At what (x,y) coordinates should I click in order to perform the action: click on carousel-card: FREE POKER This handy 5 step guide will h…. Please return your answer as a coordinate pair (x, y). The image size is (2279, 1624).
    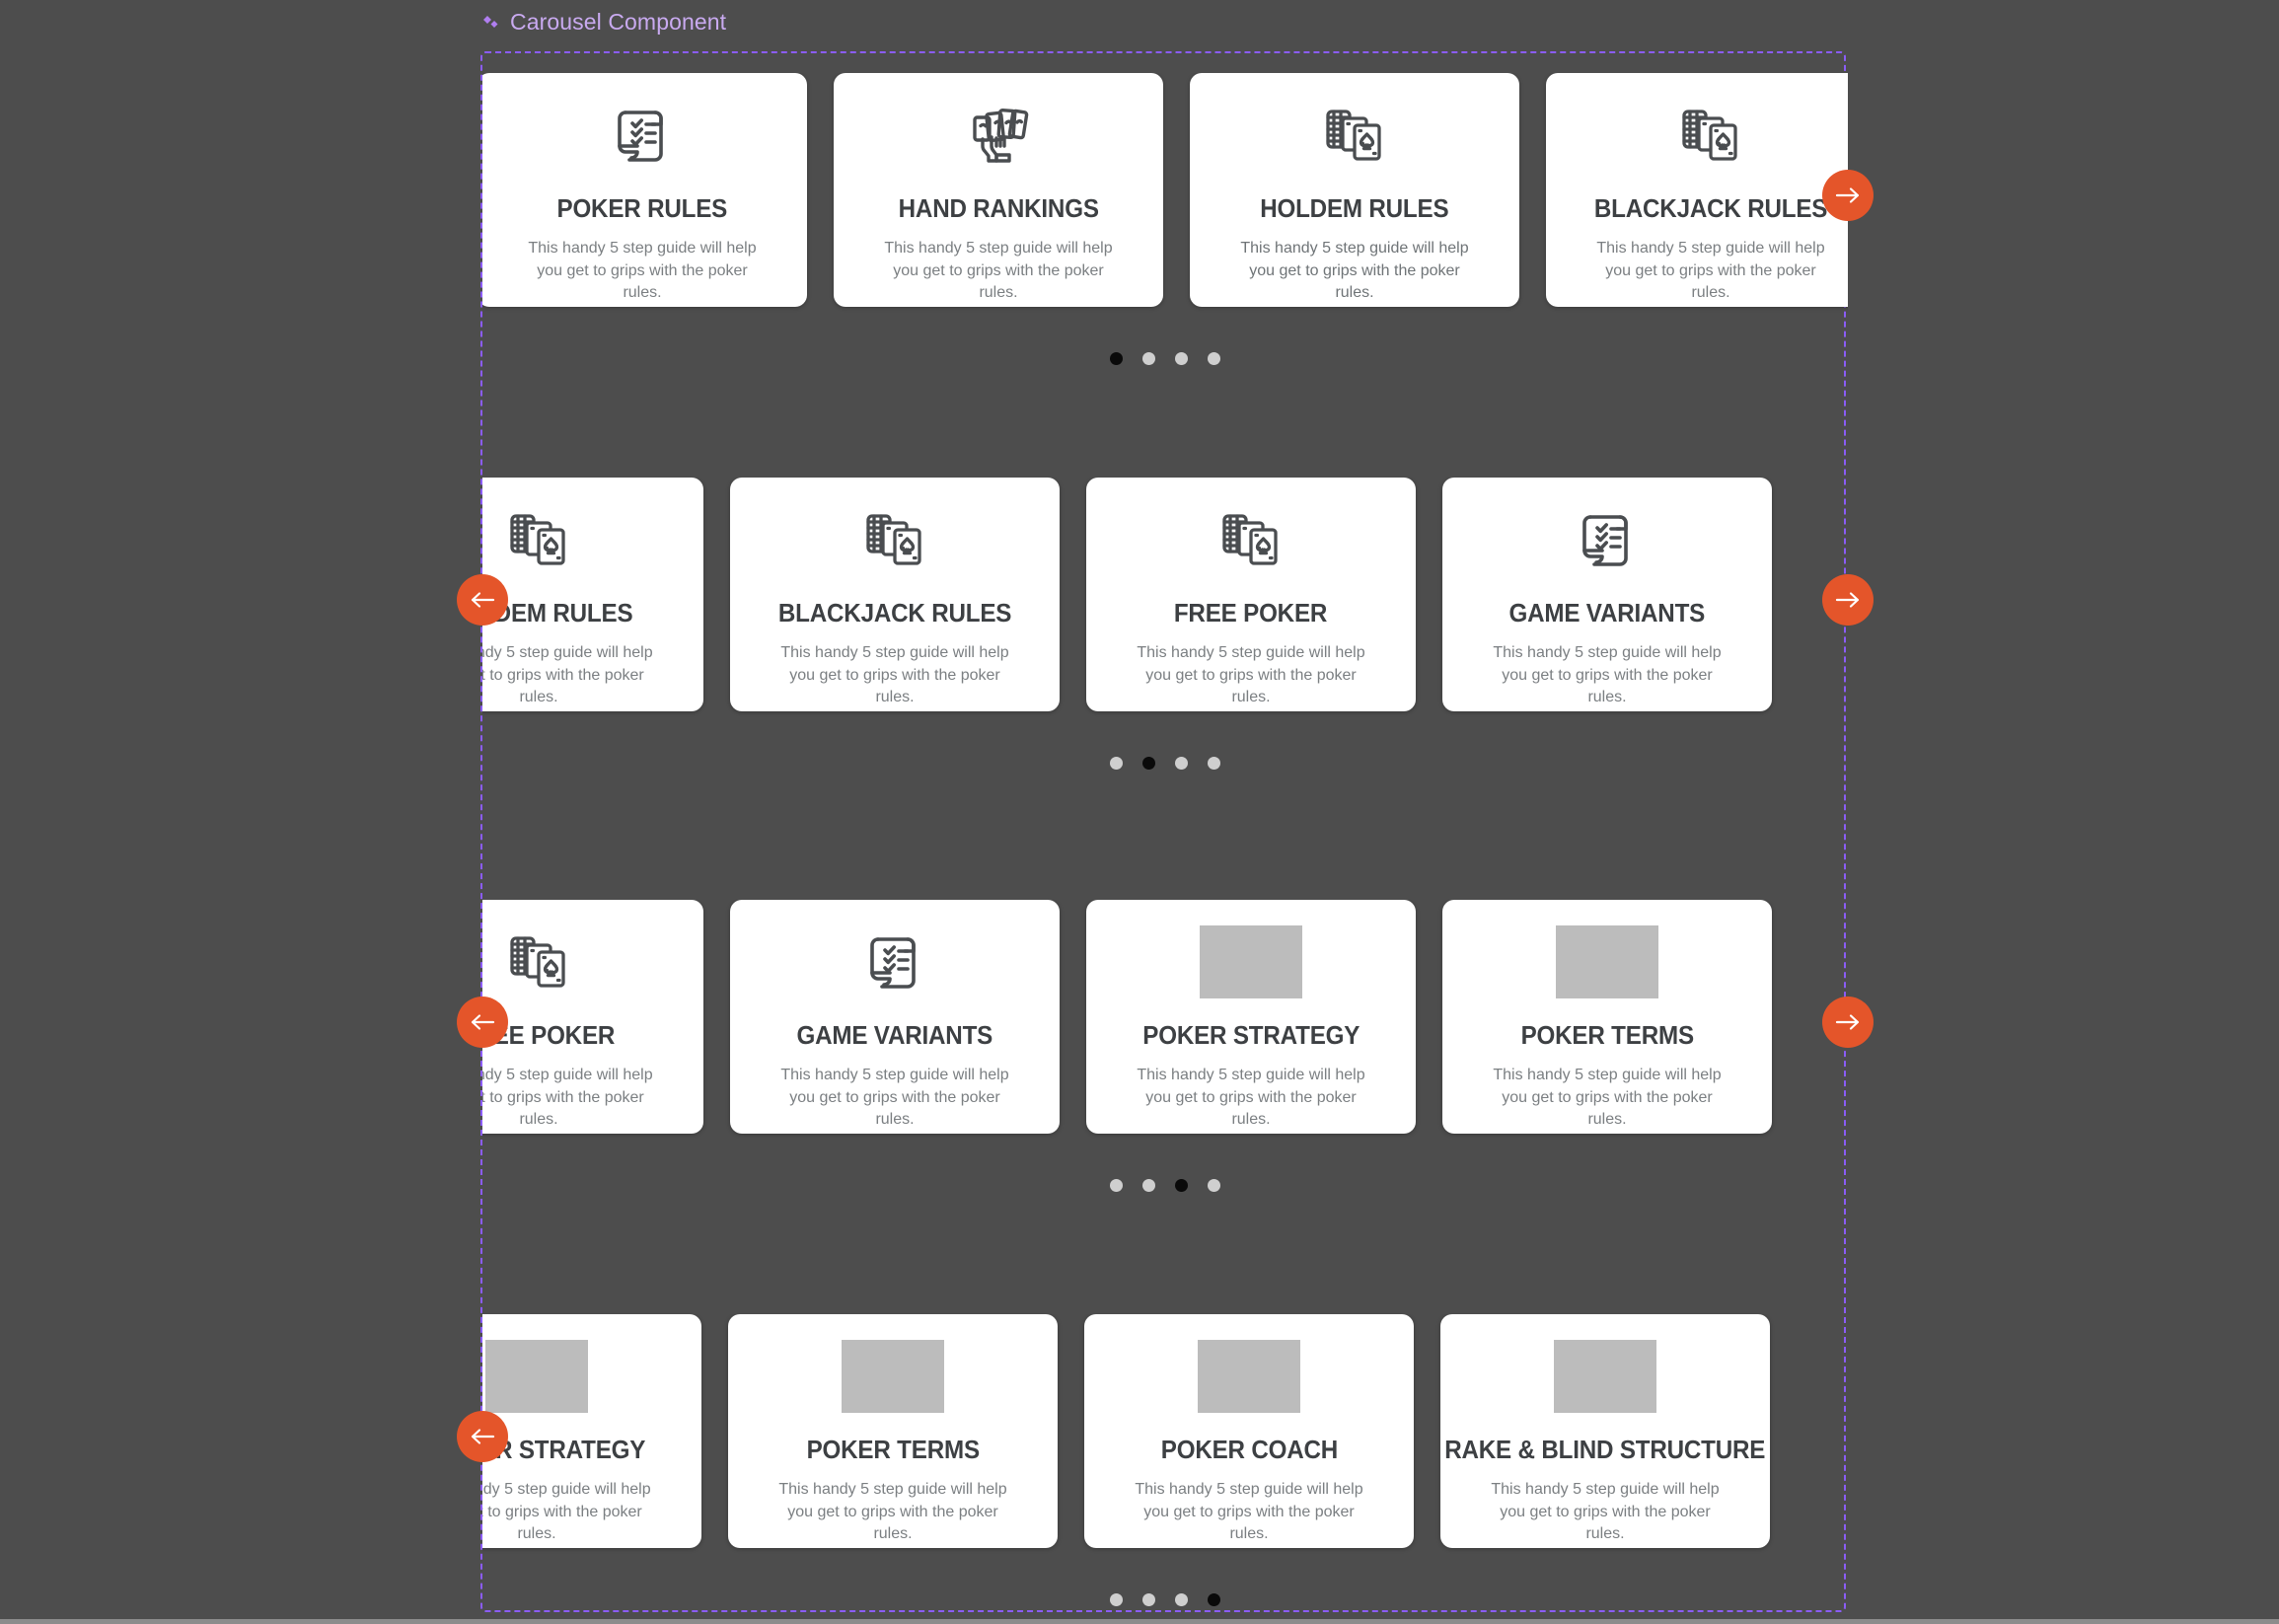
    Looking at the image, I should click on (1251, 594).